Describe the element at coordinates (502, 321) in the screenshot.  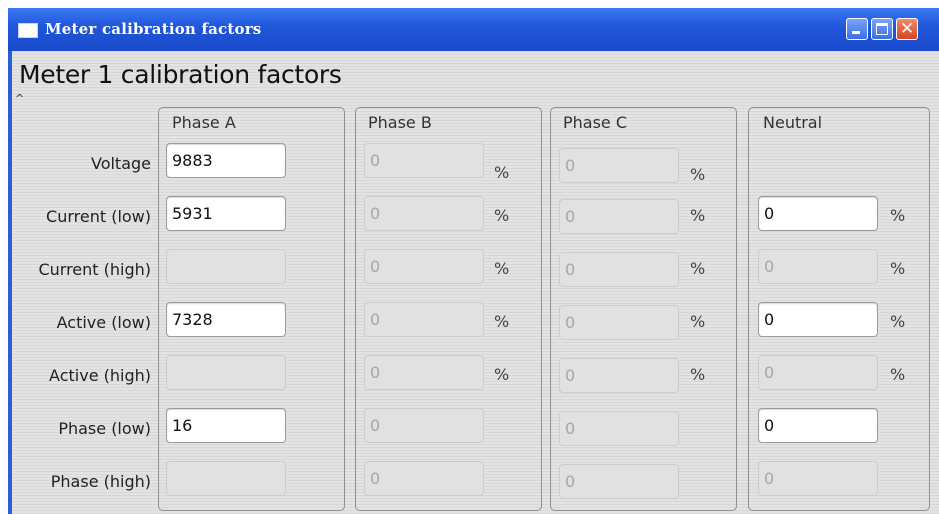
I see `phase-b-active-low-unit: %` at that location.